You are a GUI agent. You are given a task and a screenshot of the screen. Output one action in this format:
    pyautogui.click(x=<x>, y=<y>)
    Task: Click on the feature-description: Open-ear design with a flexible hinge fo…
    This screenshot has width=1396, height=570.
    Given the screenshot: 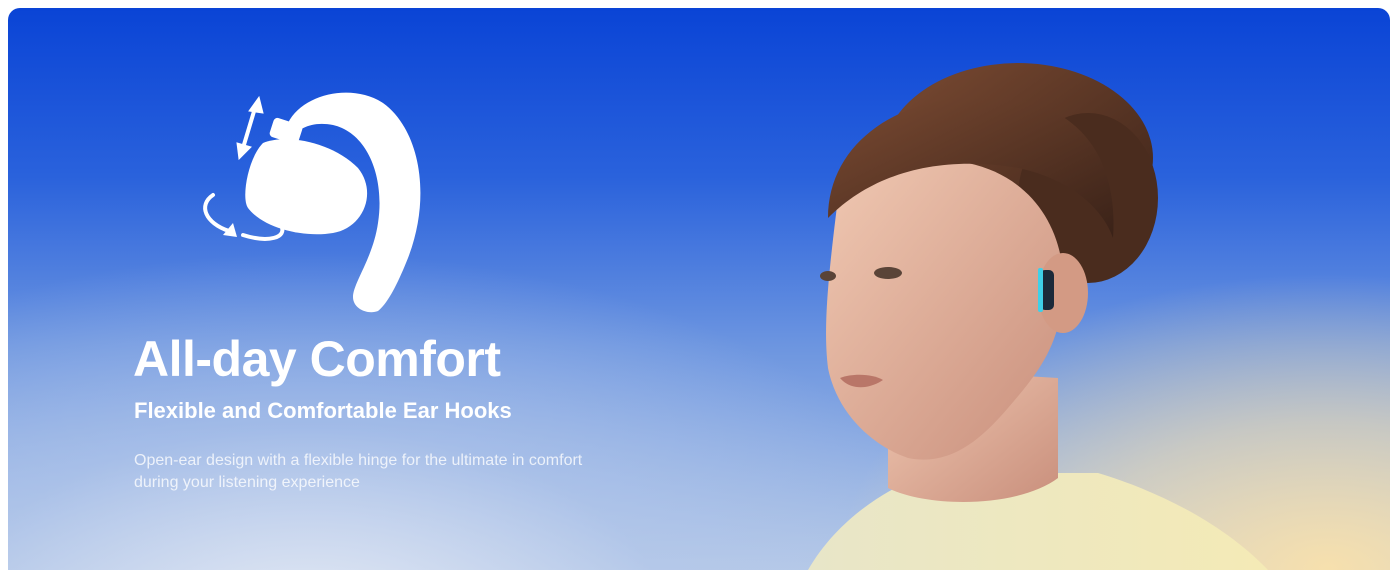 What is the action you would take?
    pyautogui.click(x=358, y=471)
    